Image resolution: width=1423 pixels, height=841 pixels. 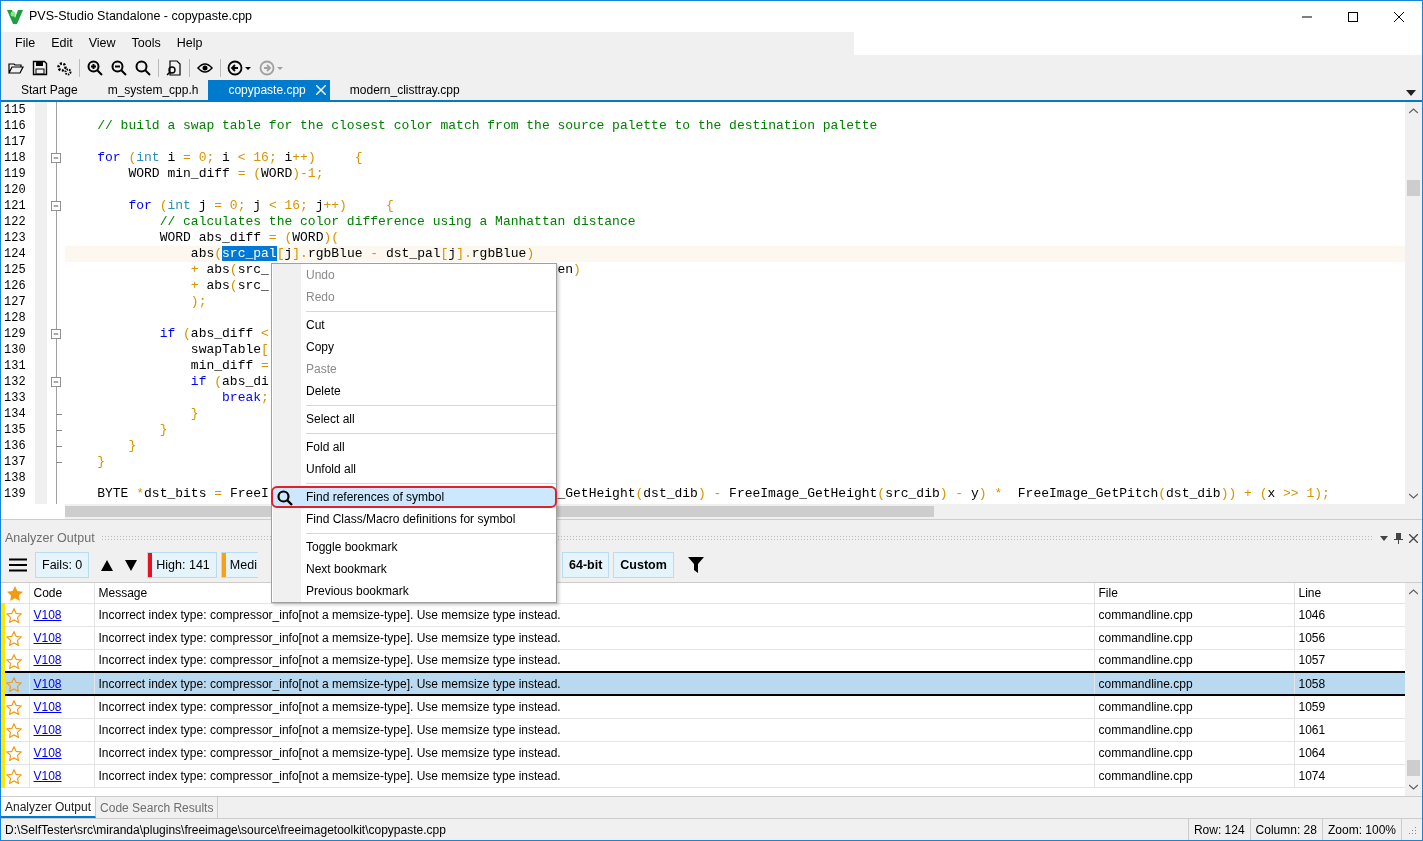 What do you see at coordinates (1312, 683) in the screenshot?
I see `table-cell: 1058` at bounding box center [1312, 683].